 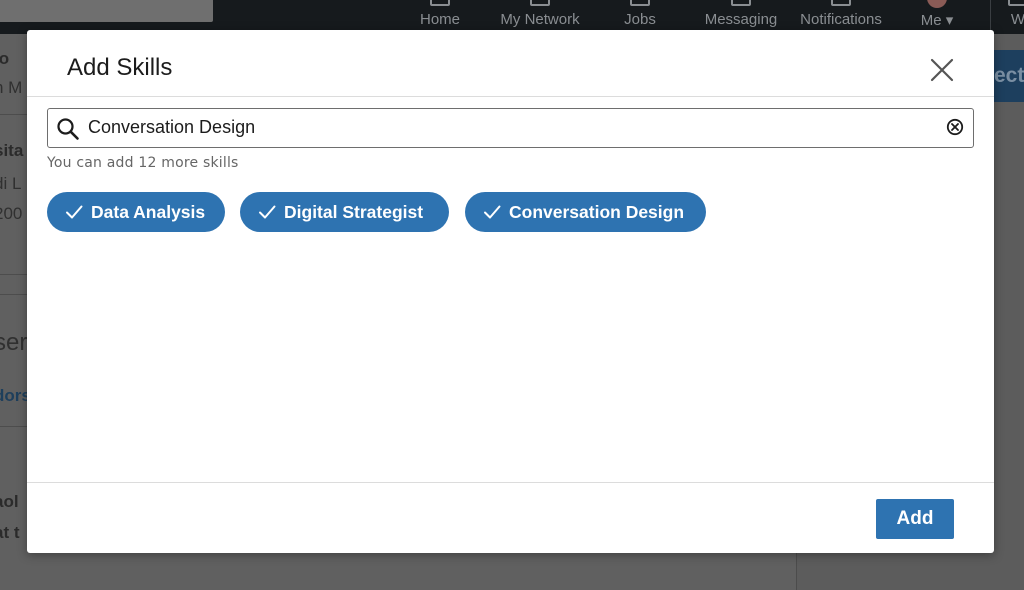 I want to click on skill-chip-conversation-design: Conversation Design, so click(x=585, y=212).